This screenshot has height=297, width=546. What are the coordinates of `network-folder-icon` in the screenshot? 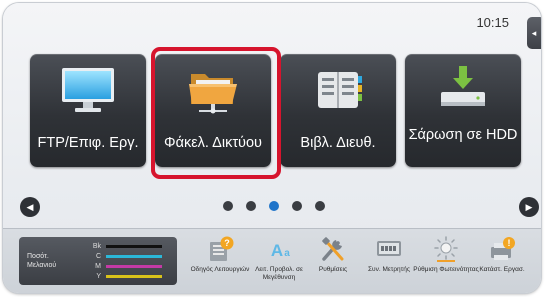 It's located at (213, 94).